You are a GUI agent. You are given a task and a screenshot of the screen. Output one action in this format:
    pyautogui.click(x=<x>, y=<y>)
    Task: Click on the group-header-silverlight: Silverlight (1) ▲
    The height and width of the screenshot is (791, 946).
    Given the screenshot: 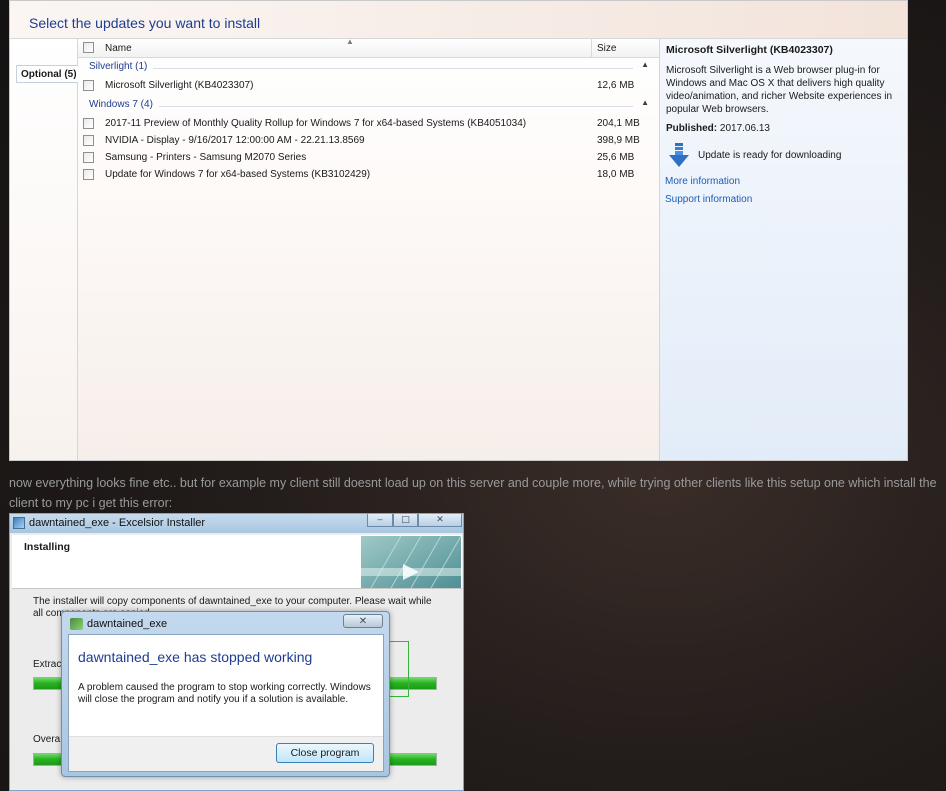 What is the action you would take?
    pyautogui.click(x=369, y=67)
    